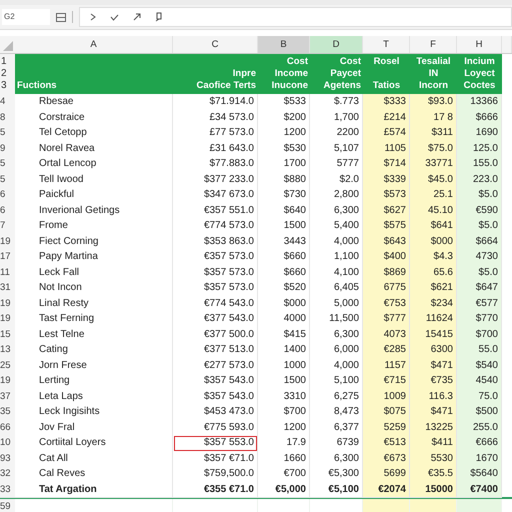 The height and width of the screenshot is (512, 512). What do you see at coordinates (94, 44) in the screenshot?
I see `column-header: A` at bounding box center [94, 44].